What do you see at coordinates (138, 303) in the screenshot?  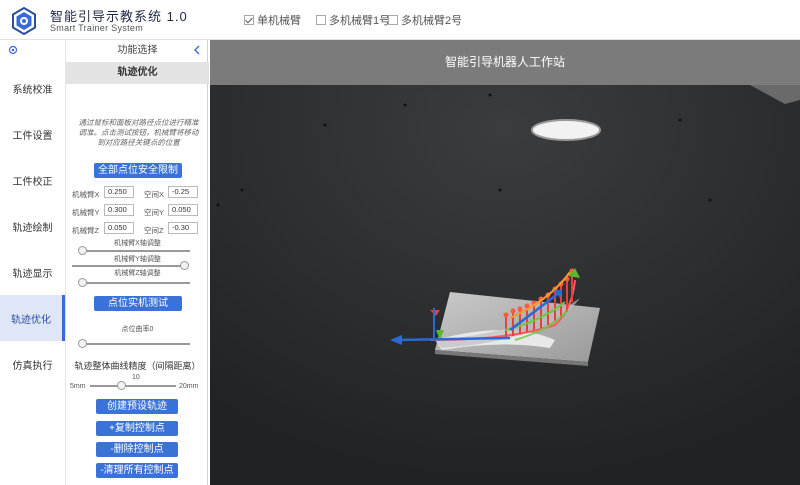 I see `point-test-button: 点位实机测试` at bounding box center [138, 303].